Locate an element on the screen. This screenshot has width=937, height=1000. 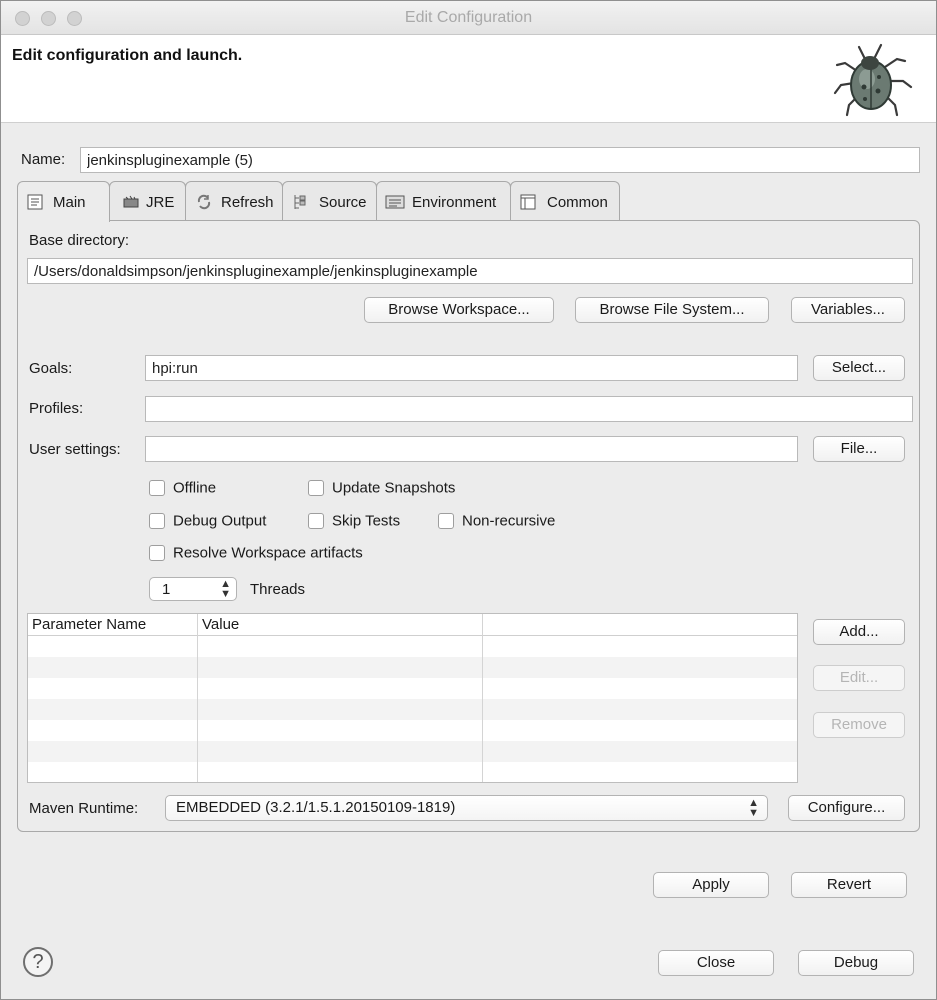
base-directory-label: Base directory: is located at coordinates (79, 240).